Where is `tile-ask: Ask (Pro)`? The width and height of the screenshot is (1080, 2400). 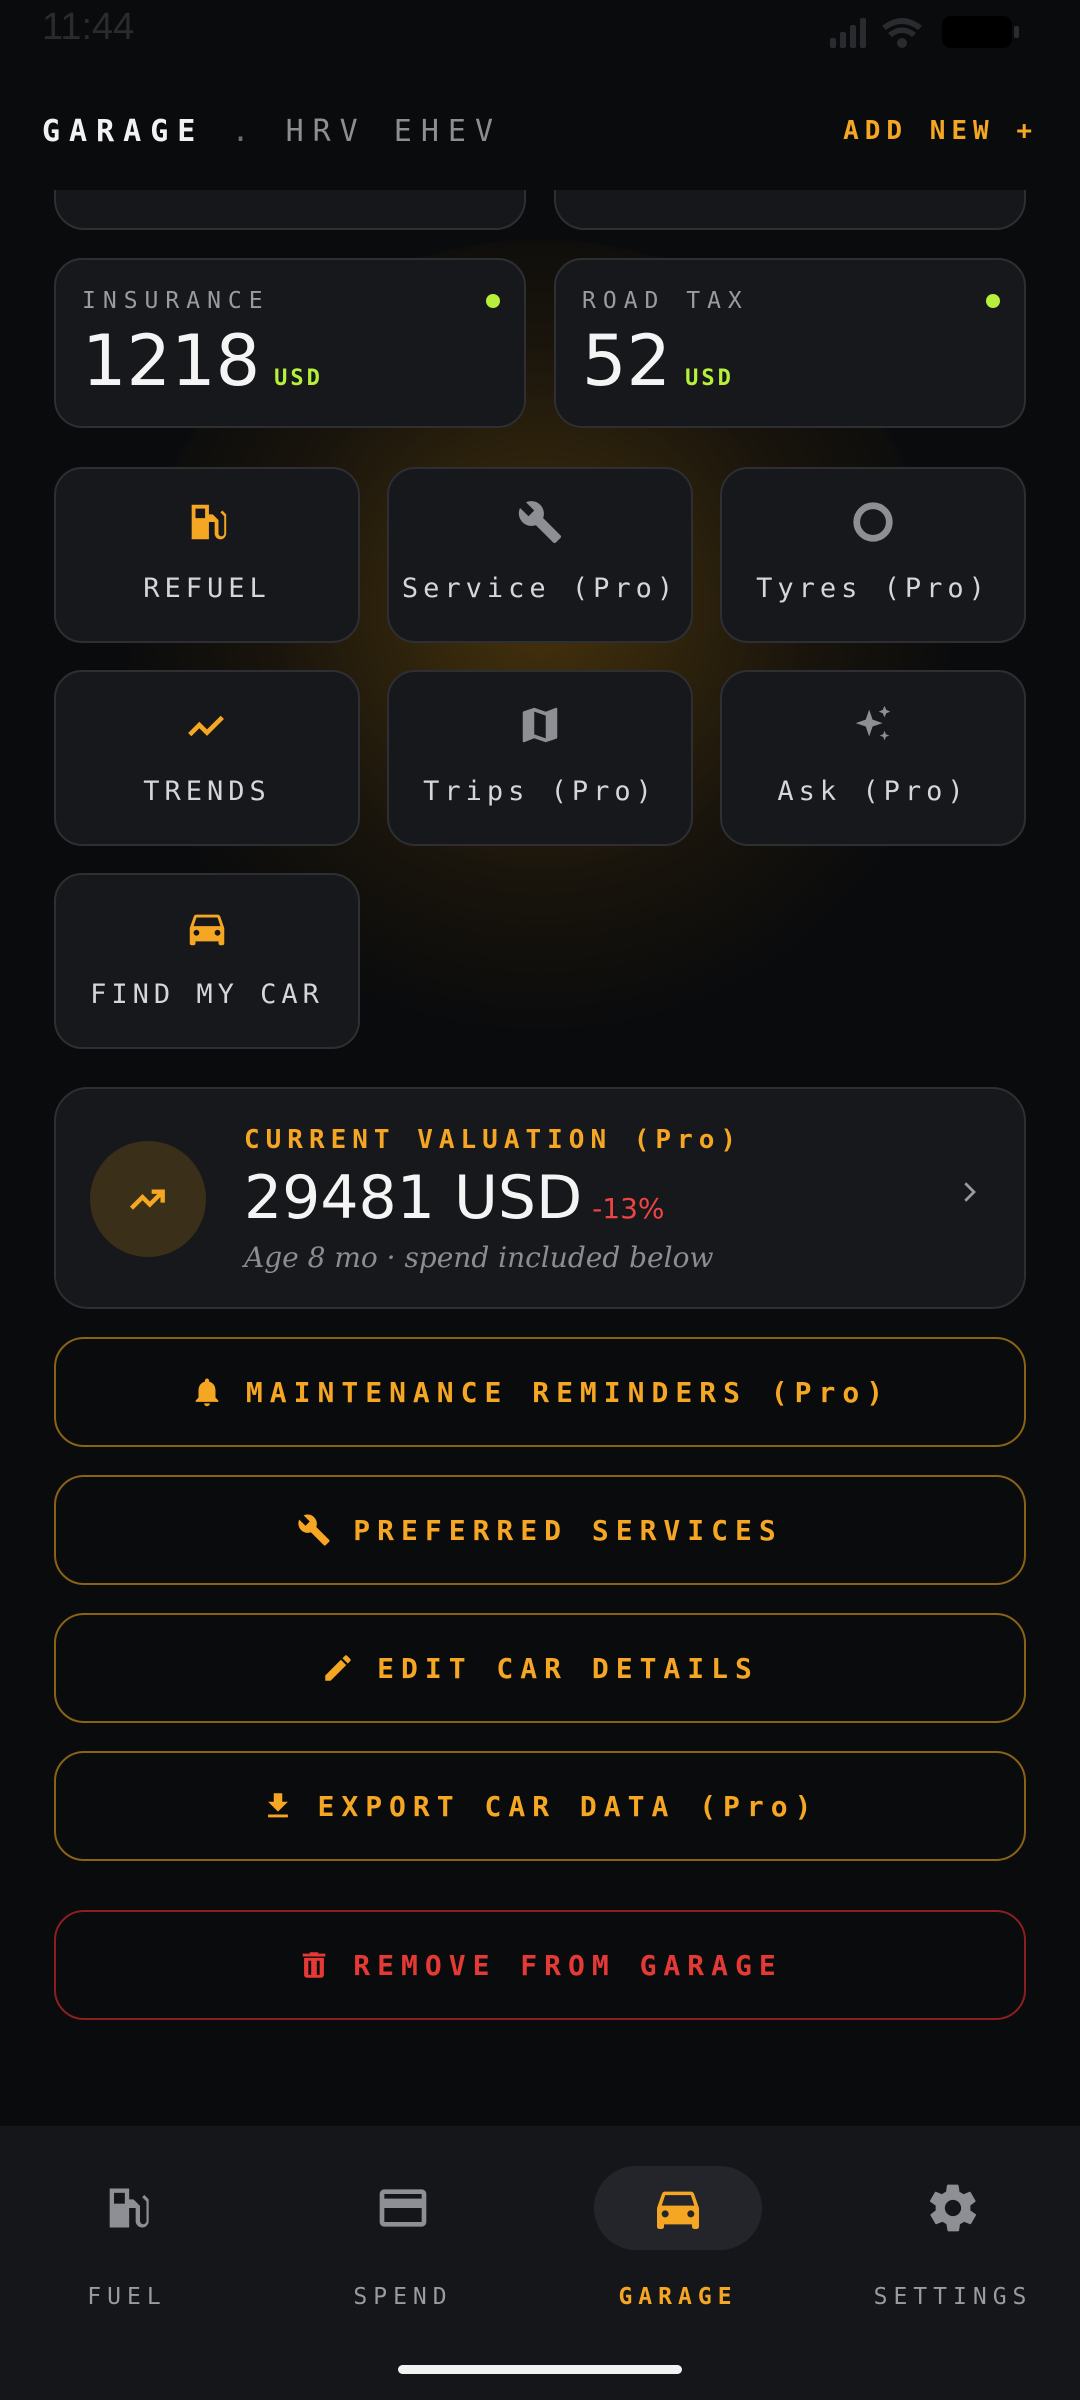 tile-ask: Ask (Pro) is located at coordinates (873, 758).